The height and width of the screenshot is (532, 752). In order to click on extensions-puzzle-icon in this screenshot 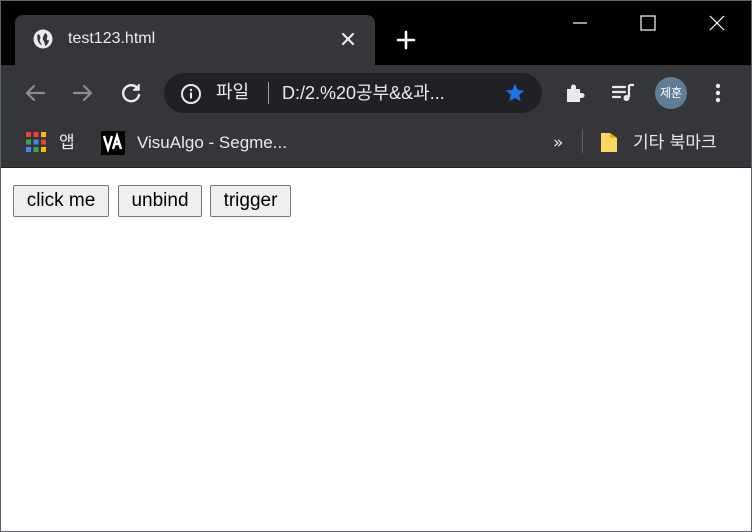, I will do `click(575, 93)`.